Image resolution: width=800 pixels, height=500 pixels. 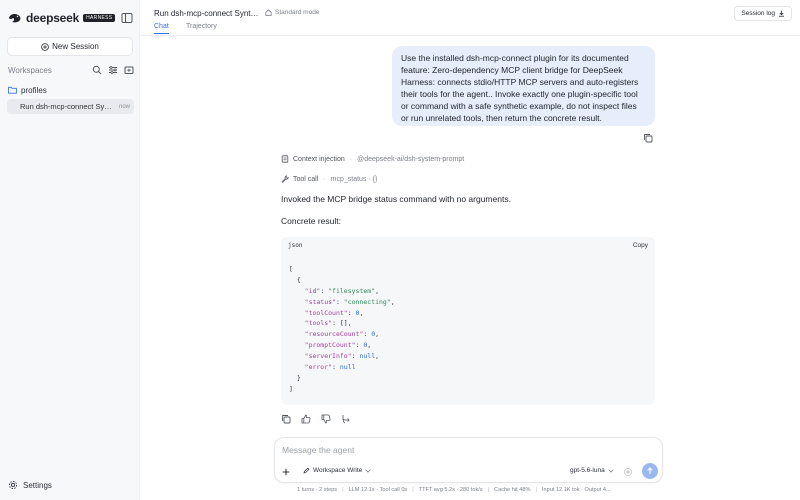 I want to click on code-line: "toolCount": 0,, so click(x=334, y=312).